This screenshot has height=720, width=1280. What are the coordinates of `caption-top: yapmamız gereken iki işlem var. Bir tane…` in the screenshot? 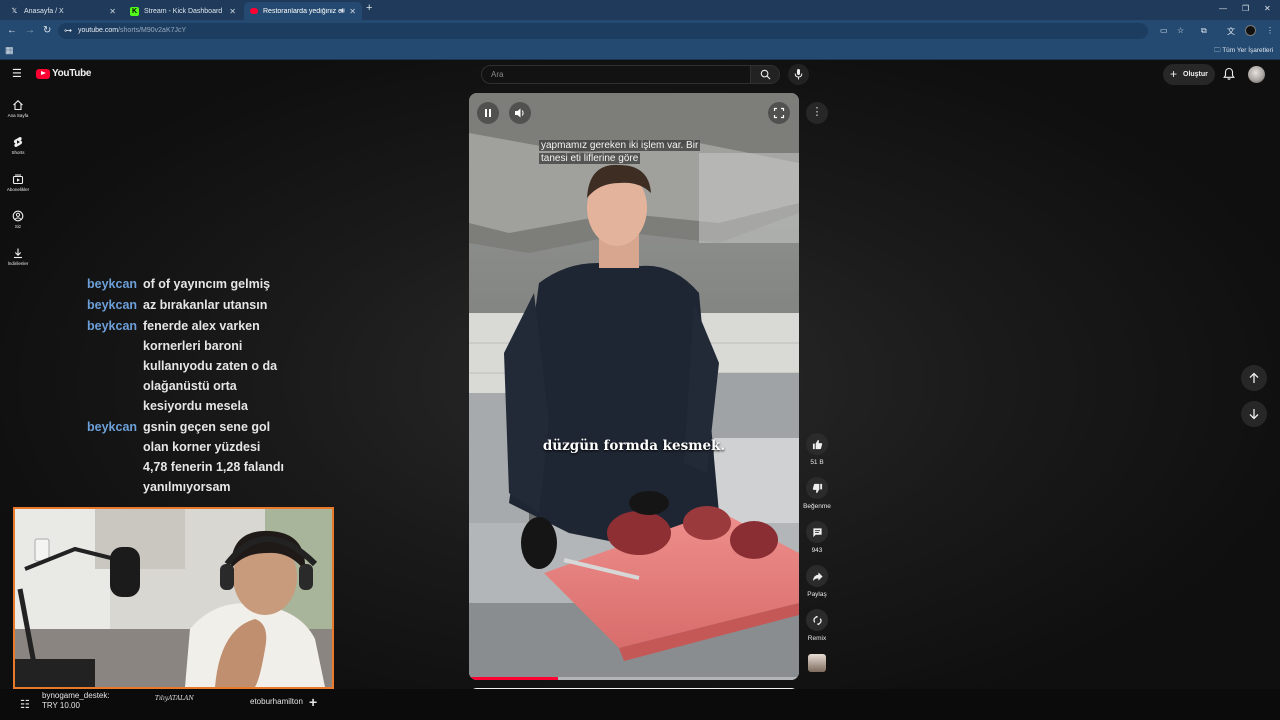 It's located at (629, 152).